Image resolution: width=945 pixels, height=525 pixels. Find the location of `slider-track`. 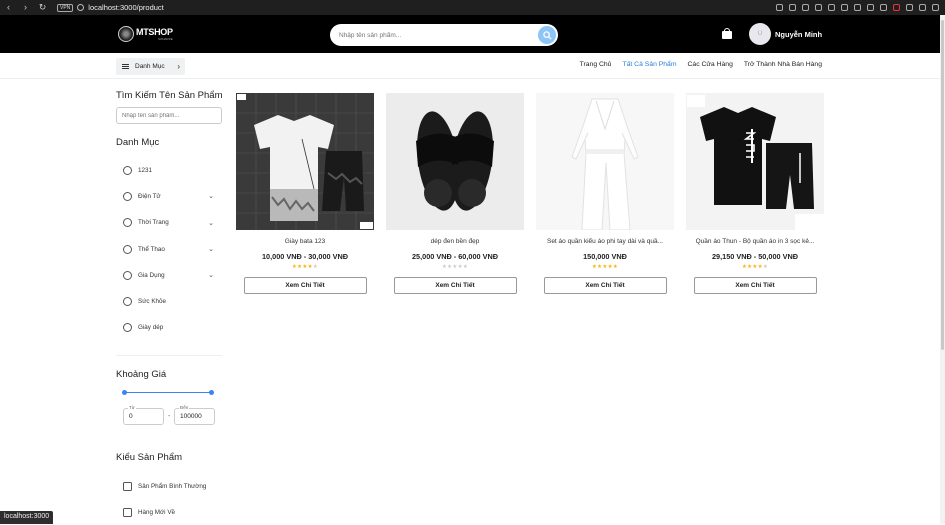

slider-track is located at coordinates (168, 393).